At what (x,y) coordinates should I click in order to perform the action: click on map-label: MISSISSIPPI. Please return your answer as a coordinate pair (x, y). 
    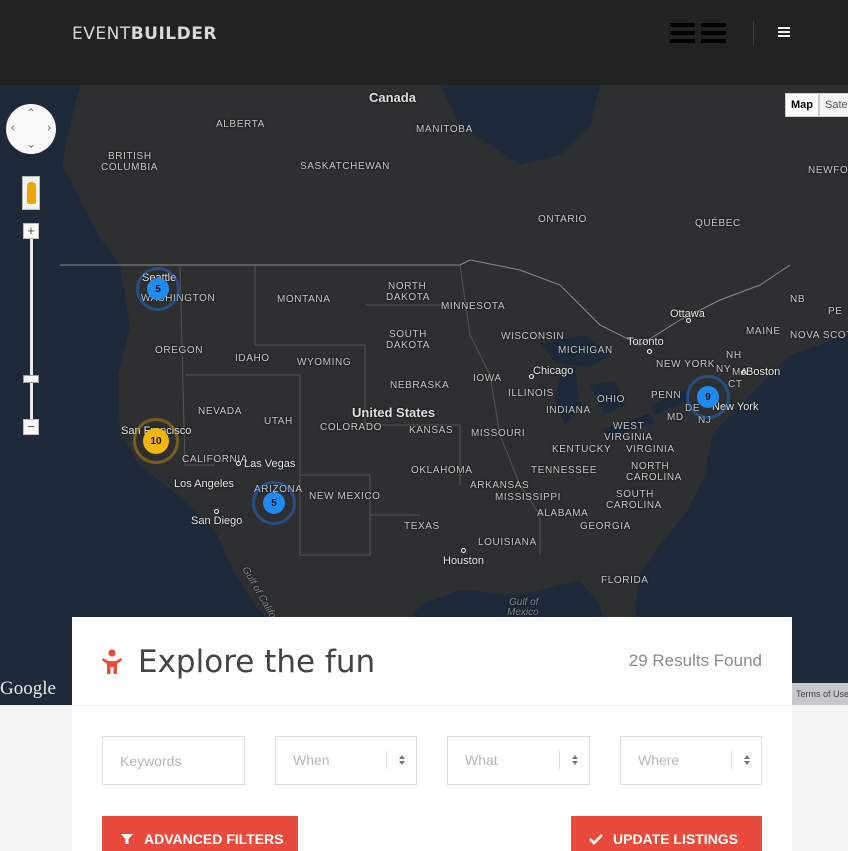
    Looking at the image, I should click on (528, 497).